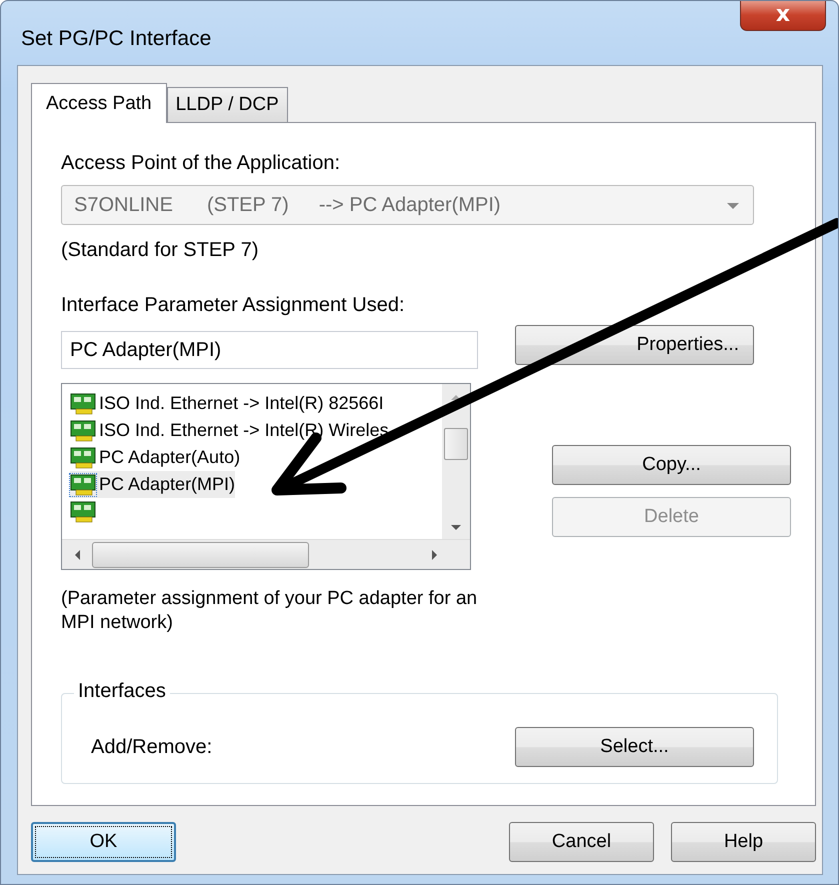 This screenshot has height=885, width=839. Describe the element at coordinates (99, 103) in the screenshot. I see `tab: Access Path` at that location.